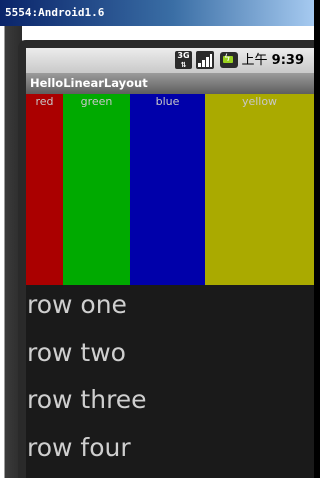 The image size is (320, 478). What do you see at coordinates (183, 55) in the screenshot?
I see `network-badge-label: 3G` at bounding box center [183, 55].